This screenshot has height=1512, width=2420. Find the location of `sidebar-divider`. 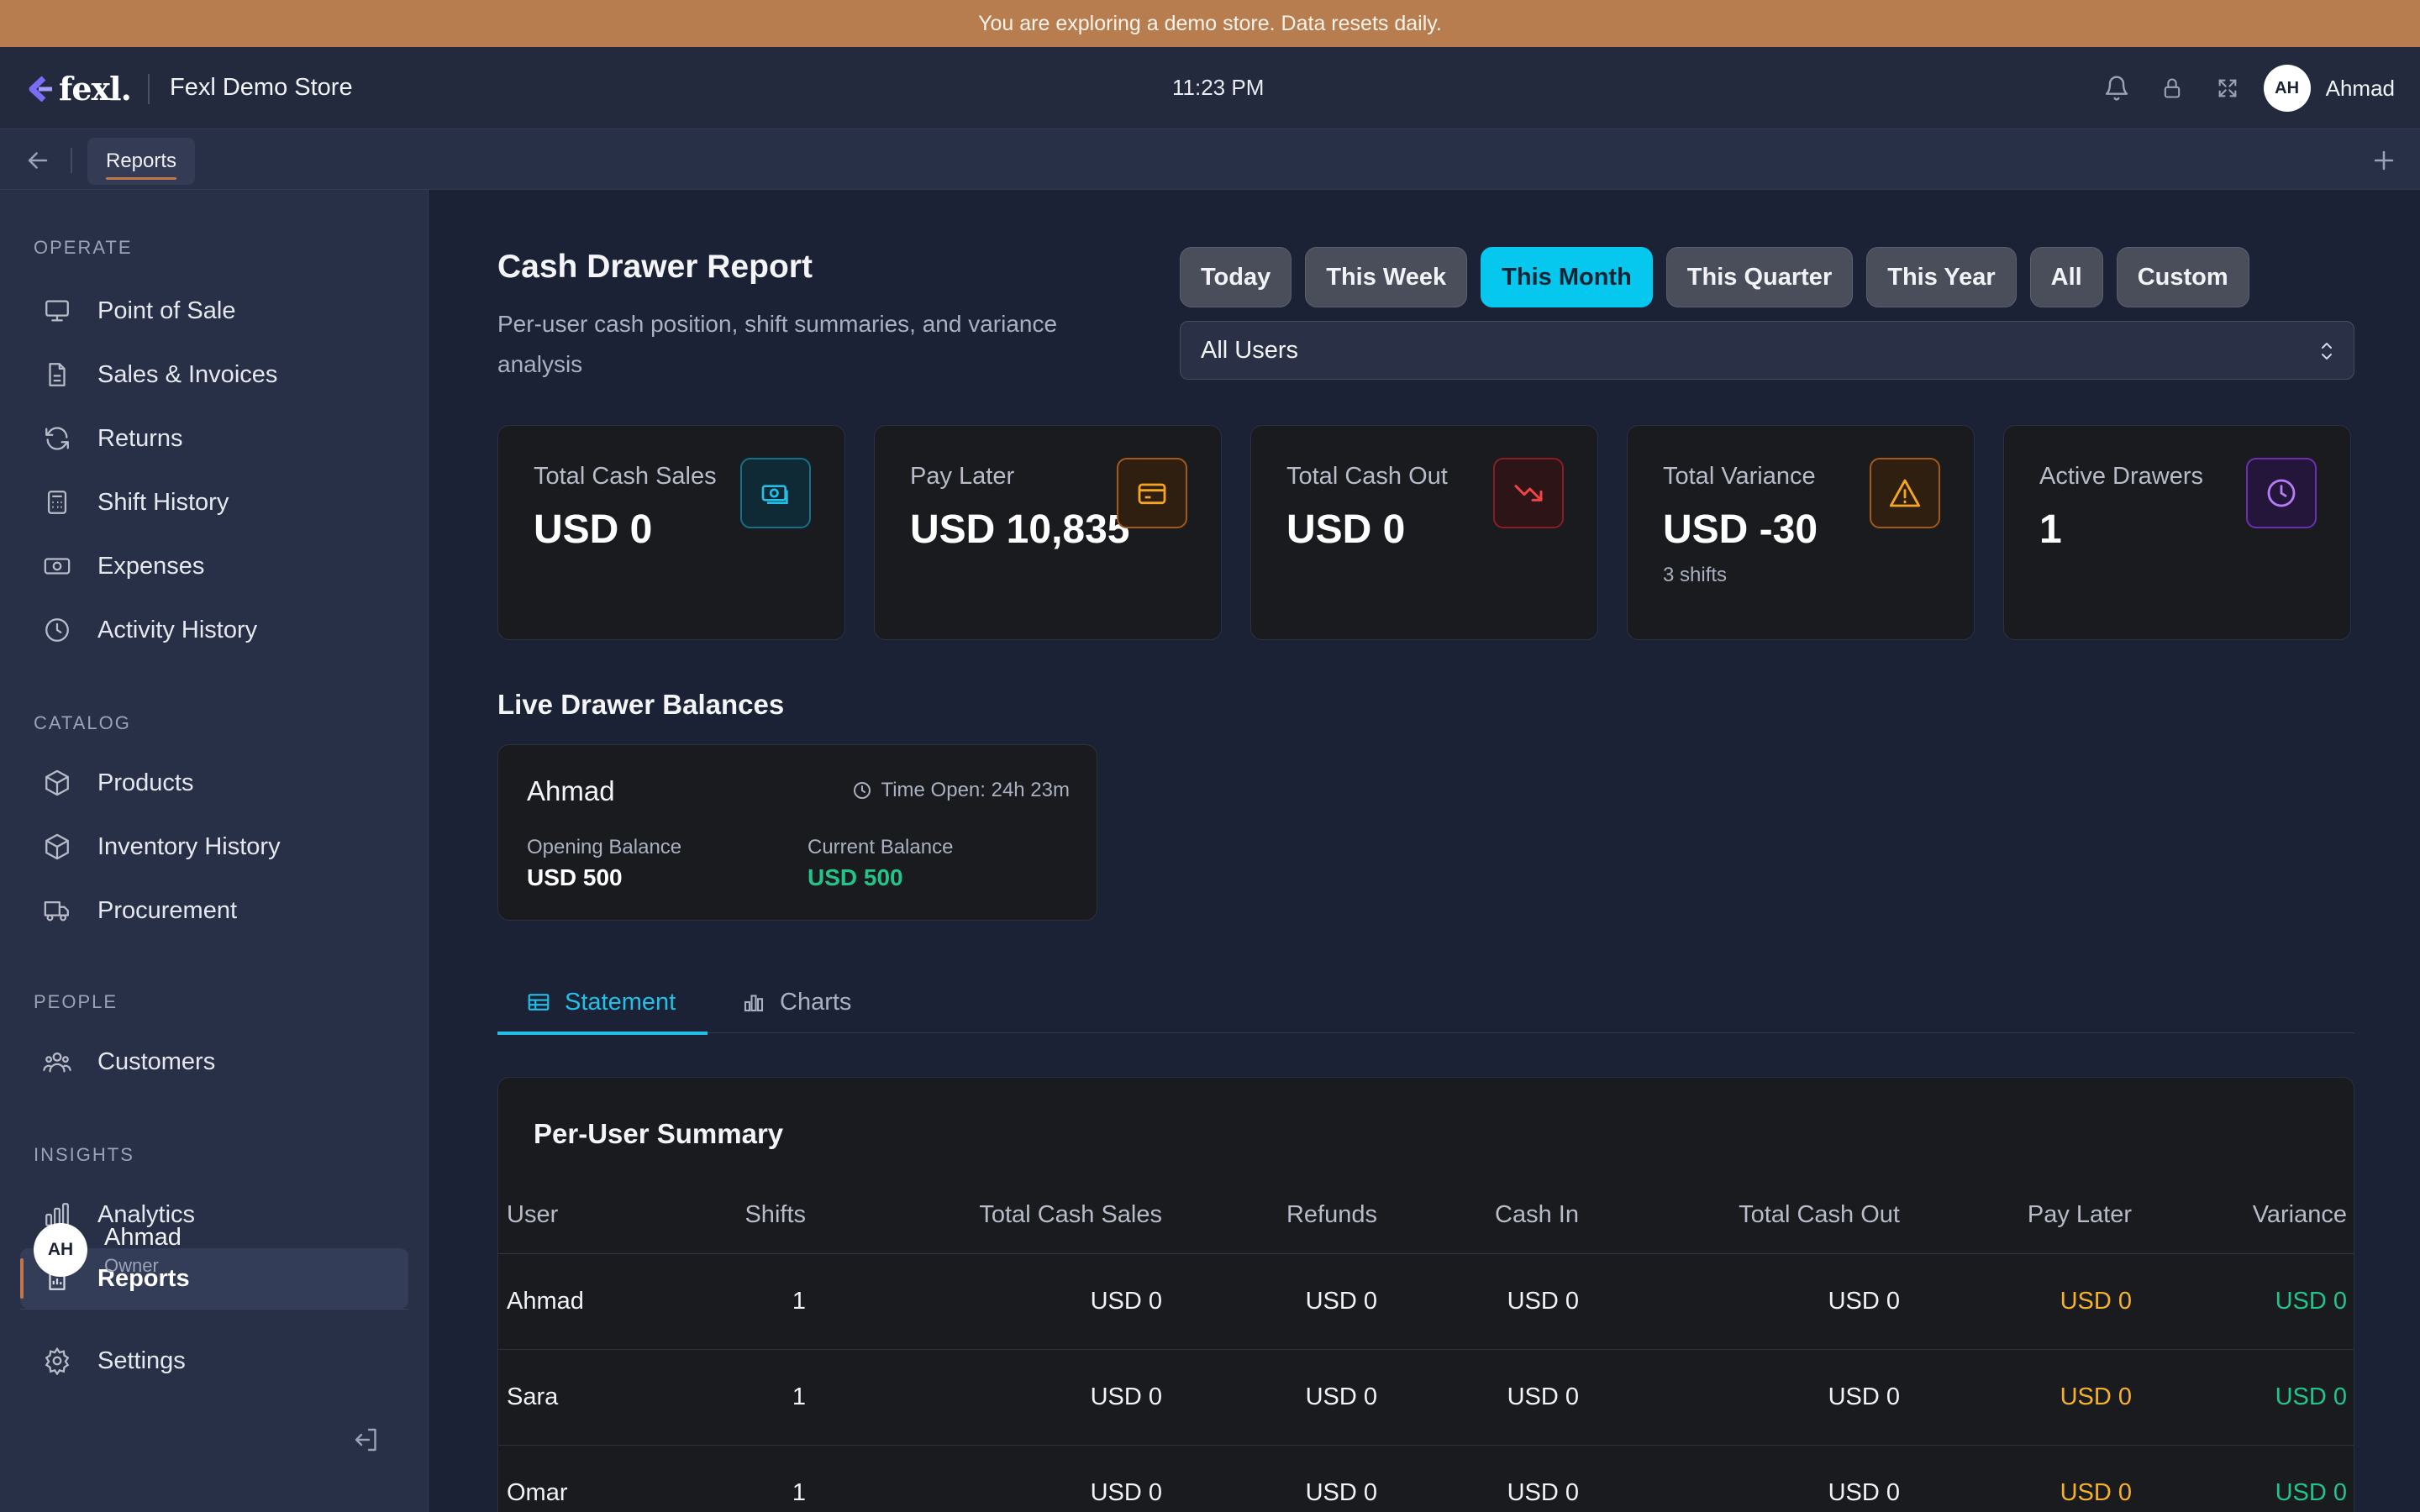

sidebar-divider is located at coordinates (214, 1309).